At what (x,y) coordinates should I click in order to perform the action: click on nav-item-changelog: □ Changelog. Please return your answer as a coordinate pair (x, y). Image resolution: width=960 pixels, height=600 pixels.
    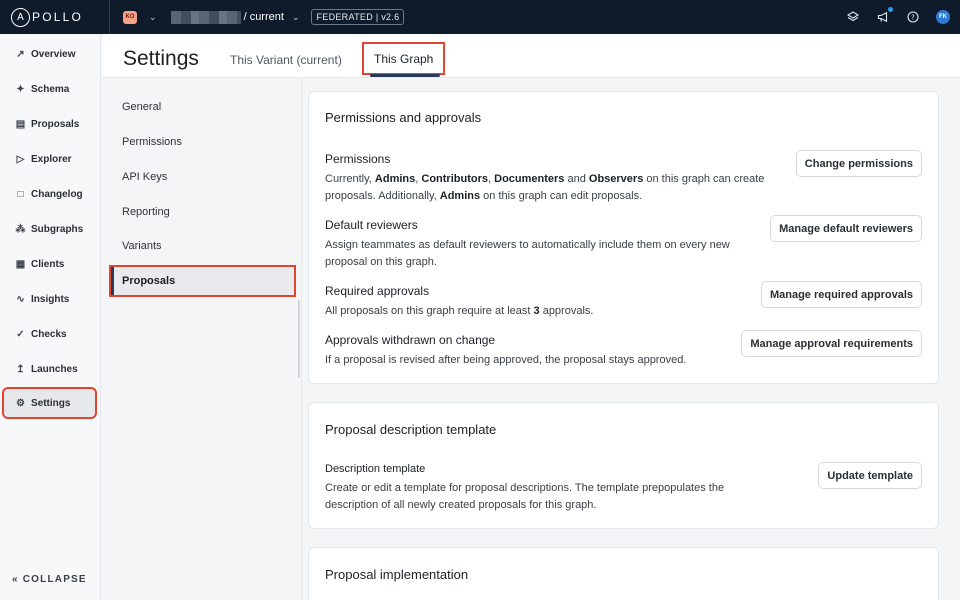
    Looking at the image, I should click on (49, 194).